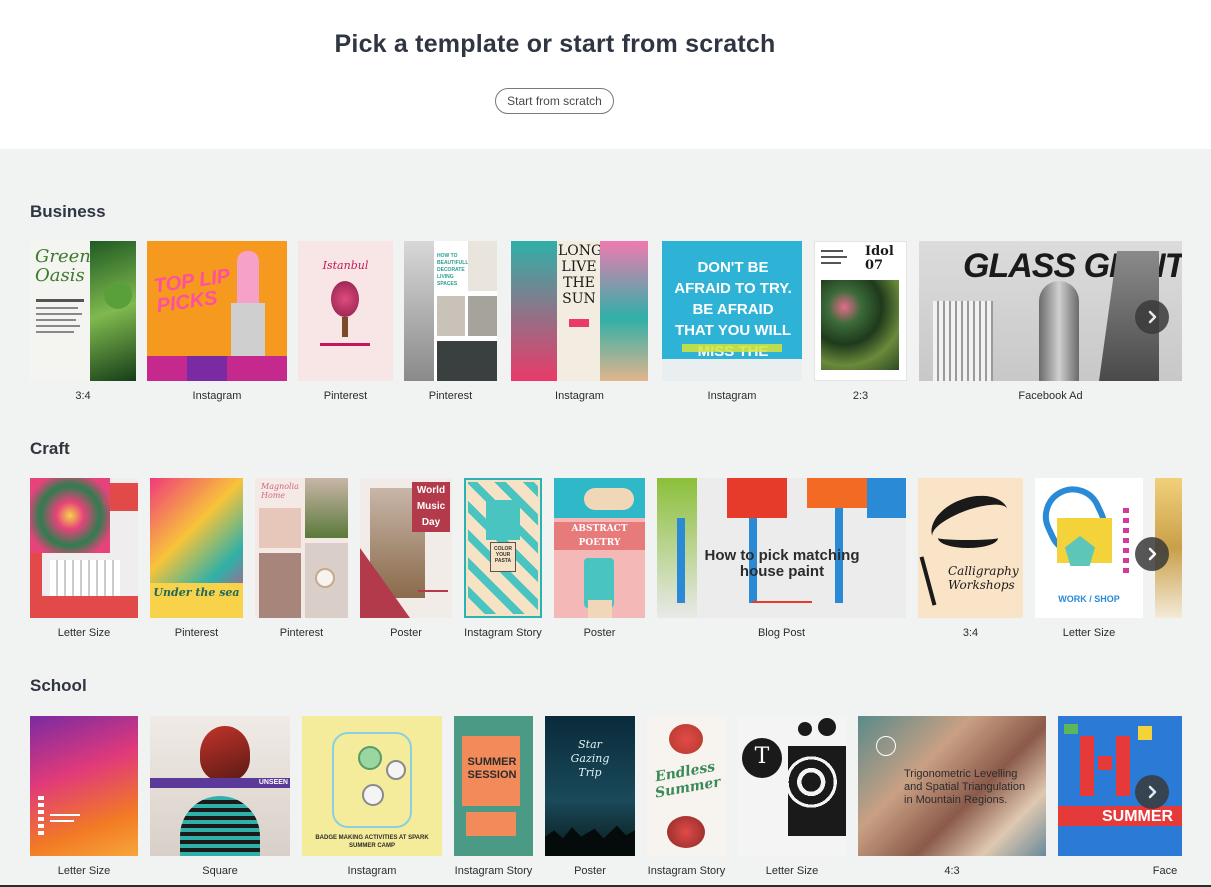  I want to click on thumbnail-text: Magnolia Home, so click(280, 491).